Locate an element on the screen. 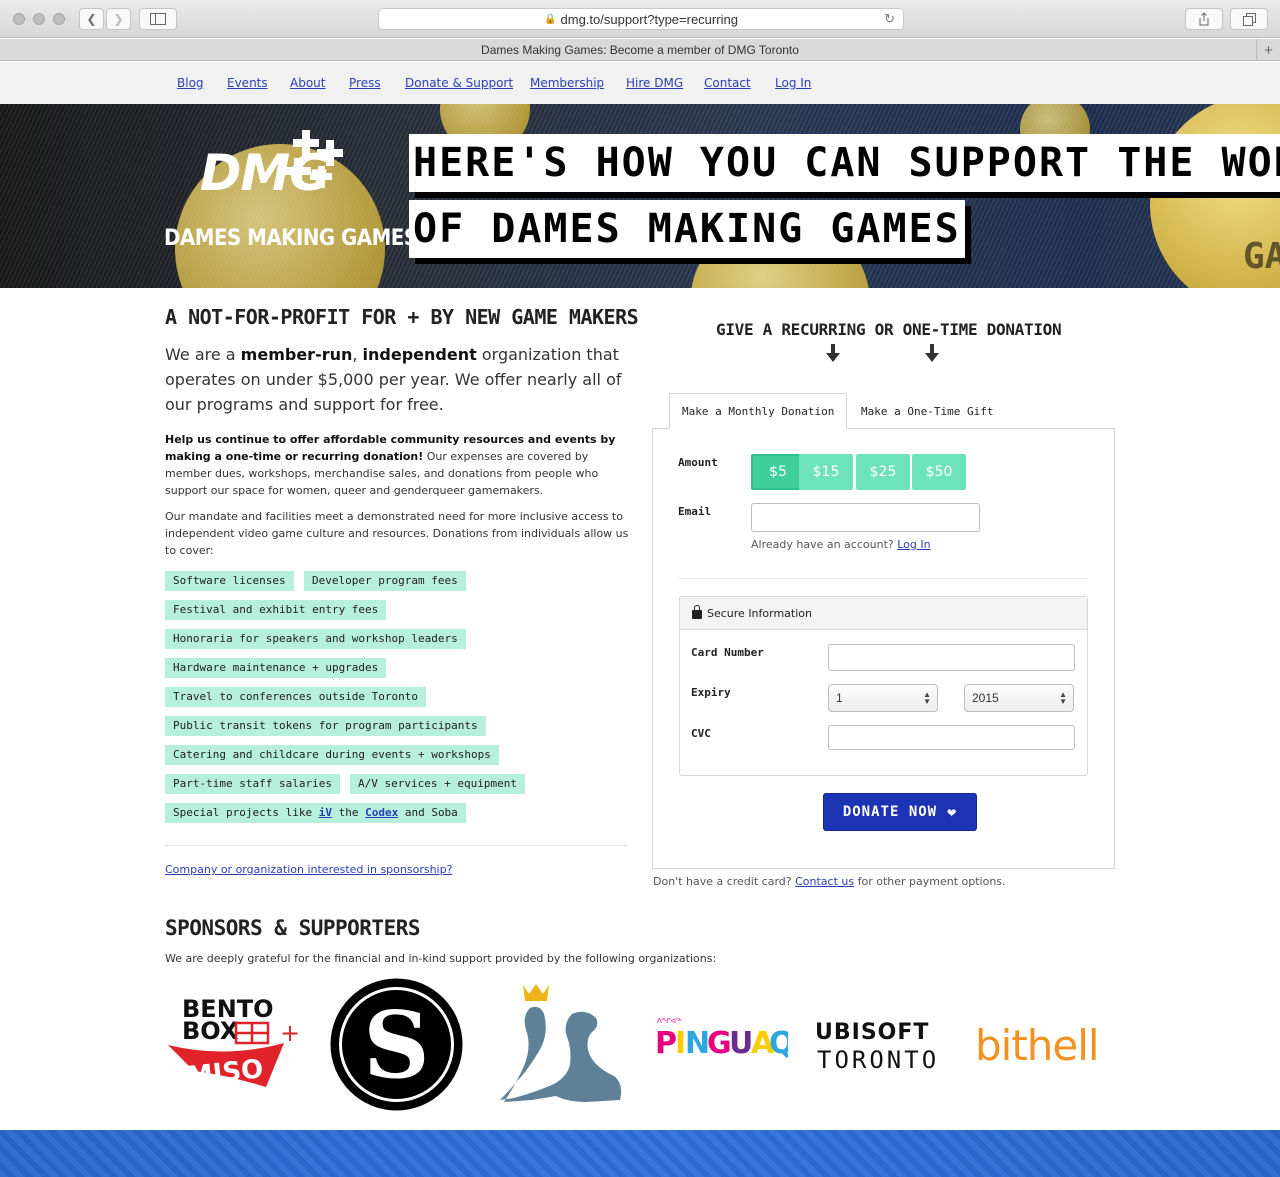  pinguaq-logo: ᐱᖏᐊᖅ P I N G U A Q is located at coordinates (720, 1041).